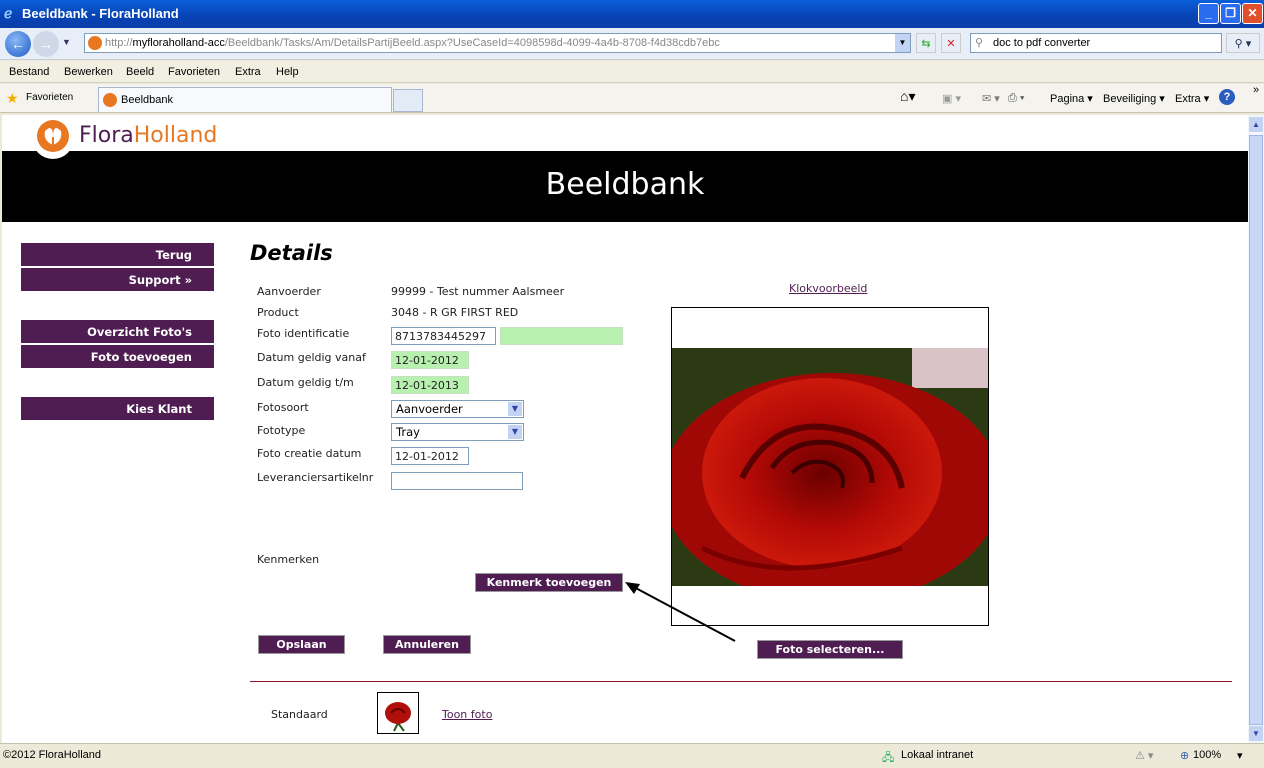 The height and width of the screenshot is (768, 1264). Describe the element at coordinates (1207, 755) in the screenshot. I see `zoom-level: 100%` at that location.